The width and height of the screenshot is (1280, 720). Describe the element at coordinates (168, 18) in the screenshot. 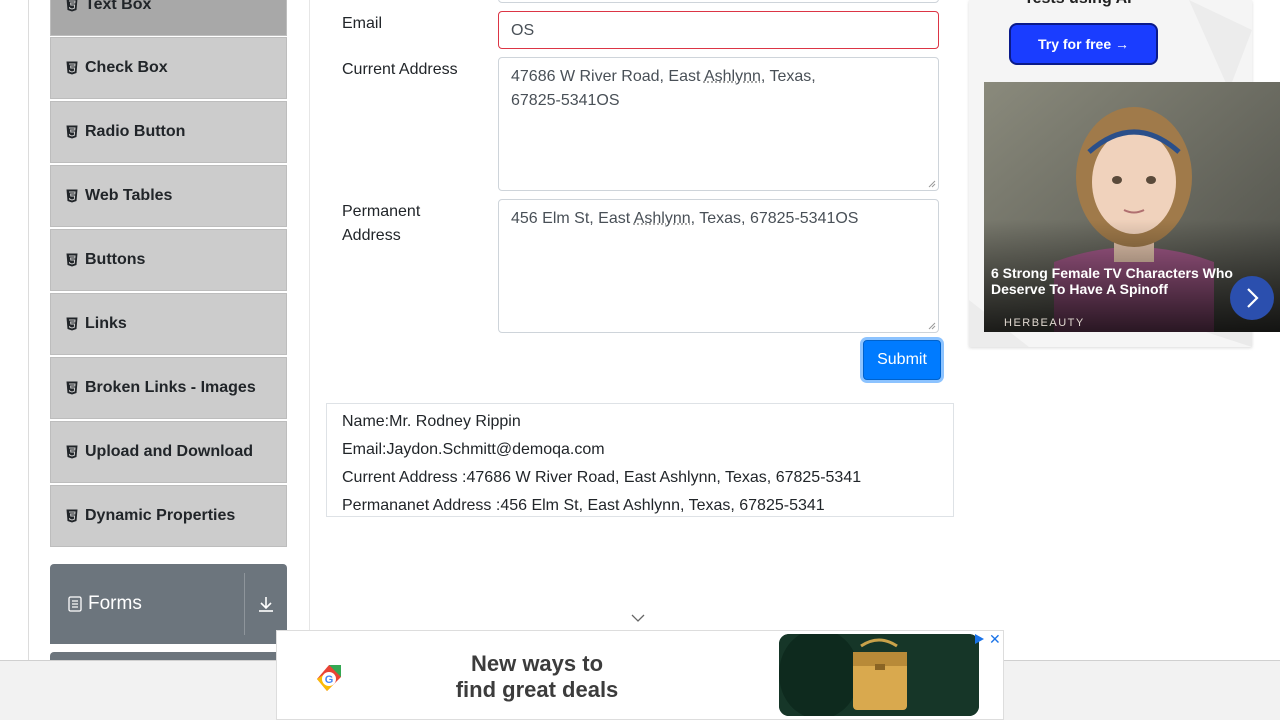

I see `sidebar-item: Text Box` at that location.